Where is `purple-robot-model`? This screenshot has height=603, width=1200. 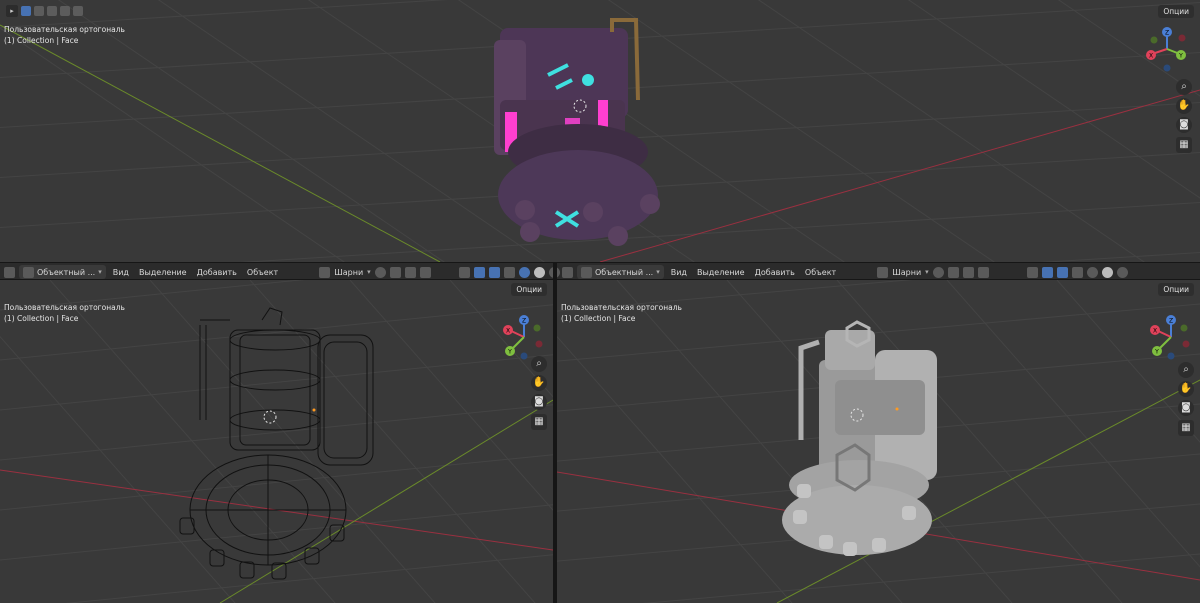 purple-robot-model is located at coordinates (577, 132).